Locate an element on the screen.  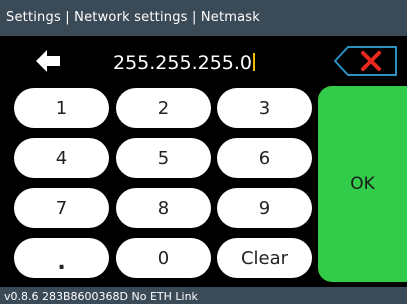
key-label: 9 is located at coordinates (264, 208).